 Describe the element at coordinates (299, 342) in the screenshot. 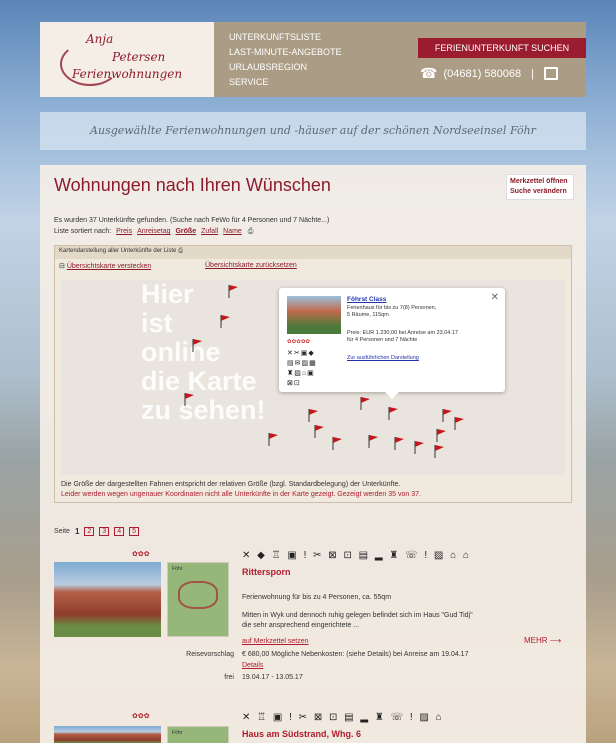

I see `popup-stars: ✿✿✿✿✿` at that location.